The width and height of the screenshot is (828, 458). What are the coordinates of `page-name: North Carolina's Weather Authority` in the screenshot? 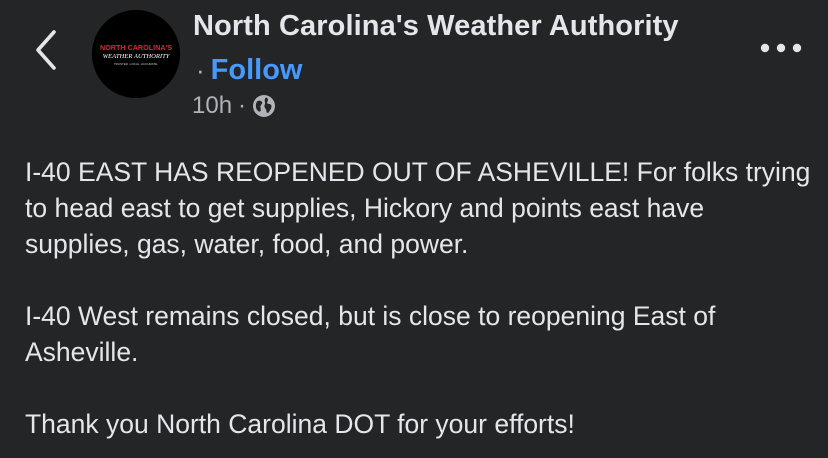 It's located at (436, 26).